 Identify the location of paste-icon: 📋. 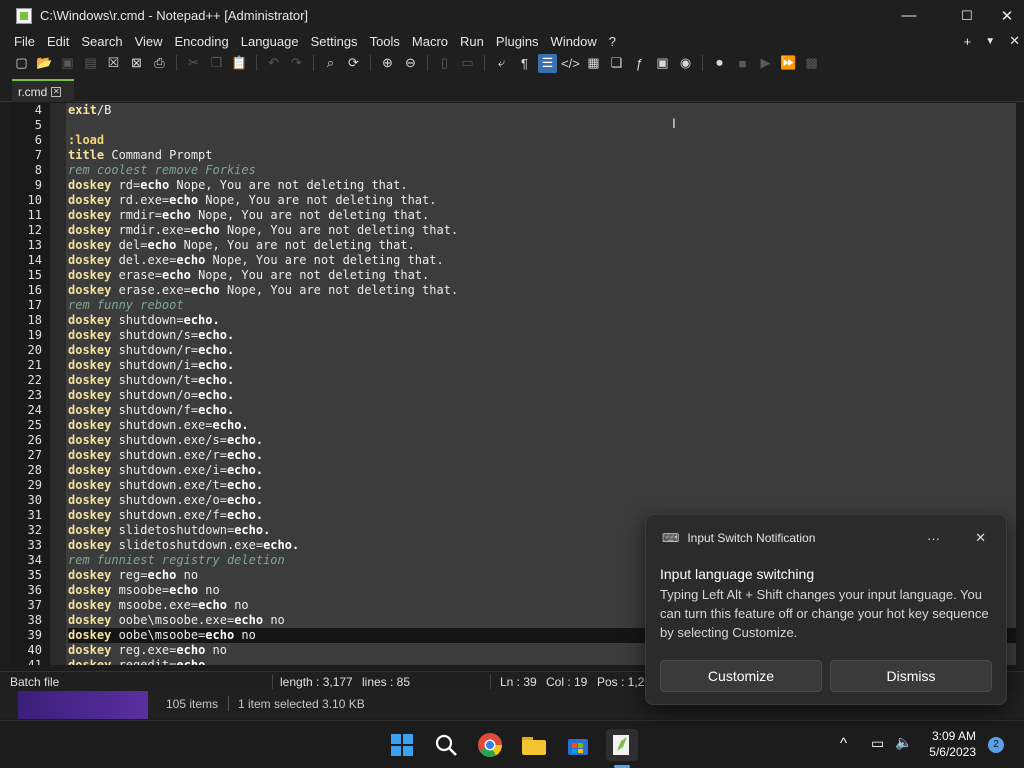
(239, 63).